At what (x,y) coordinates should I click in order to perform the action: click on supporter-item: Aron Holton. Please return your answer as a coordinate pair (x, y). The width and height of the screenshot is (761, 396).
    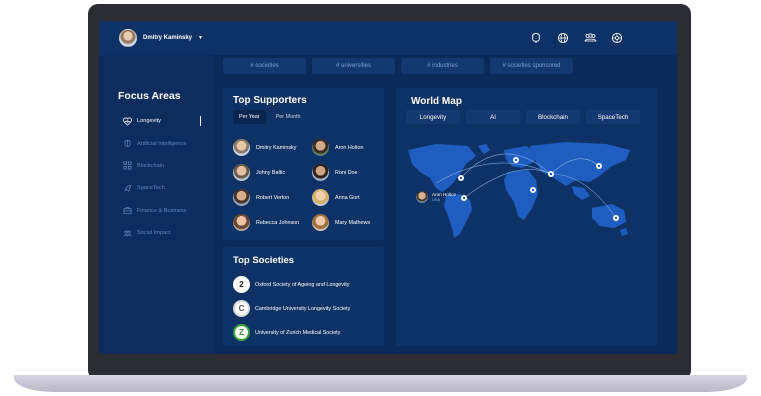
    Looking at the image, I should click on (352, 147).